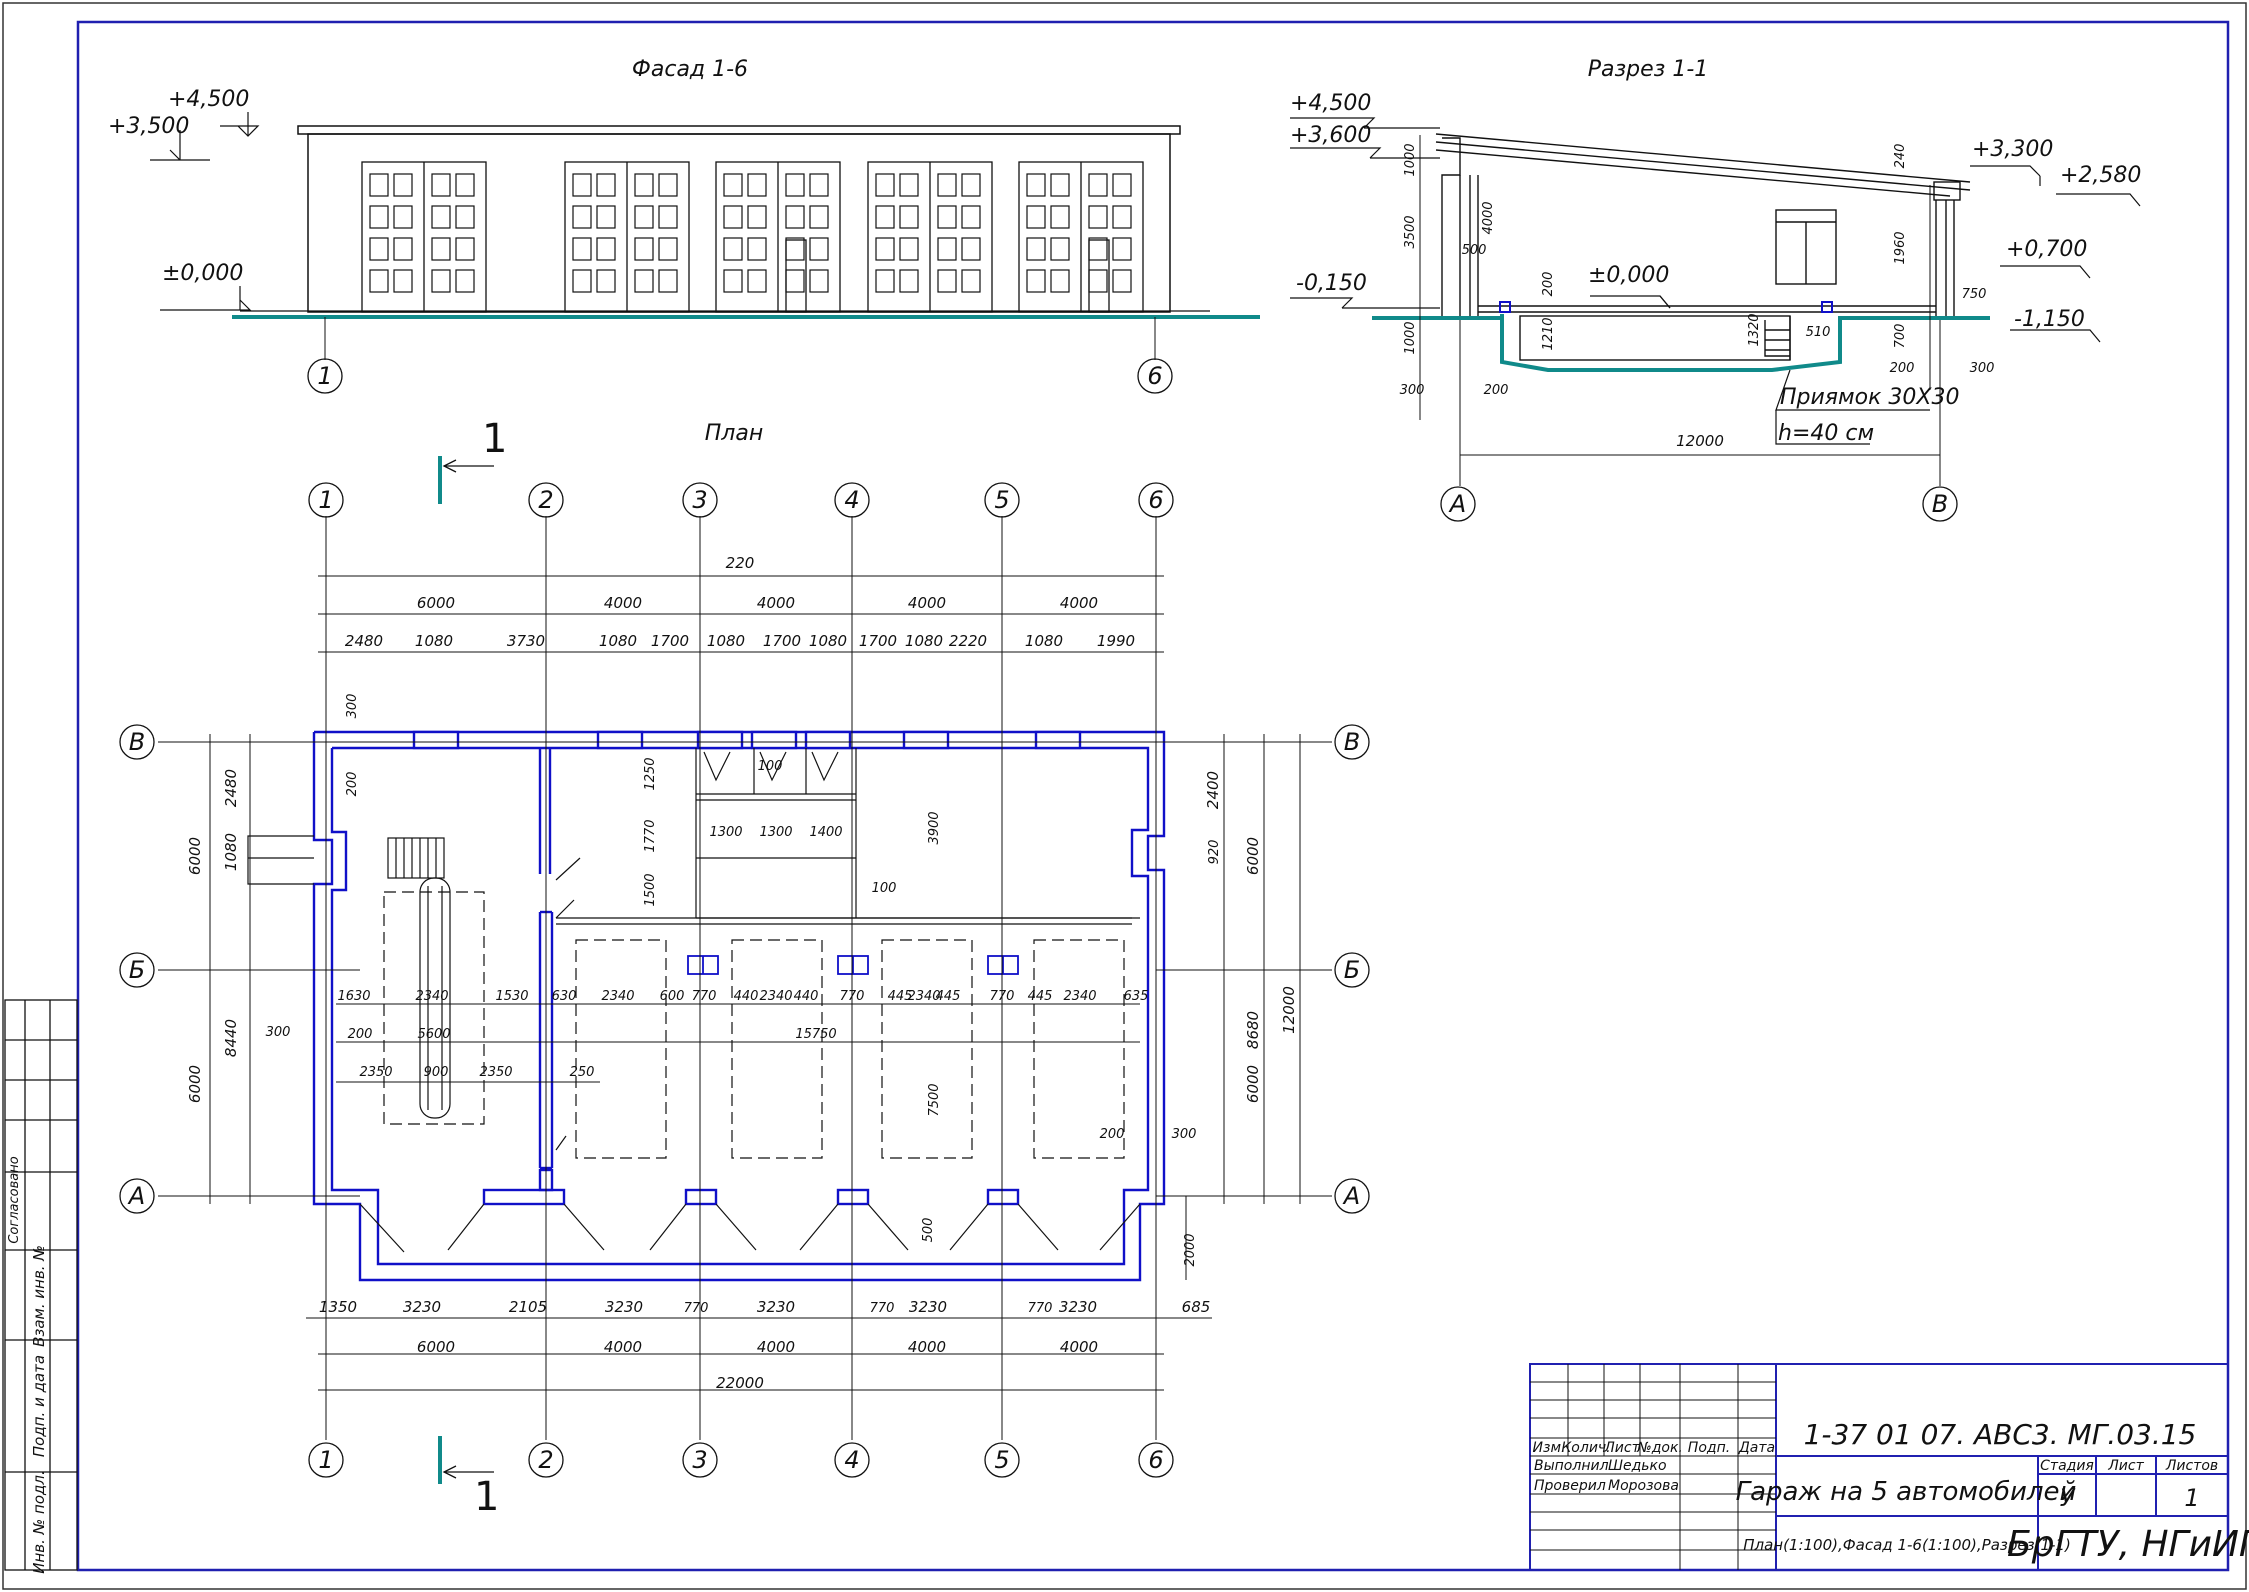  Describe the element at coordinates (754, 1025) in the screenshot. I see `parking-bays` at that location.